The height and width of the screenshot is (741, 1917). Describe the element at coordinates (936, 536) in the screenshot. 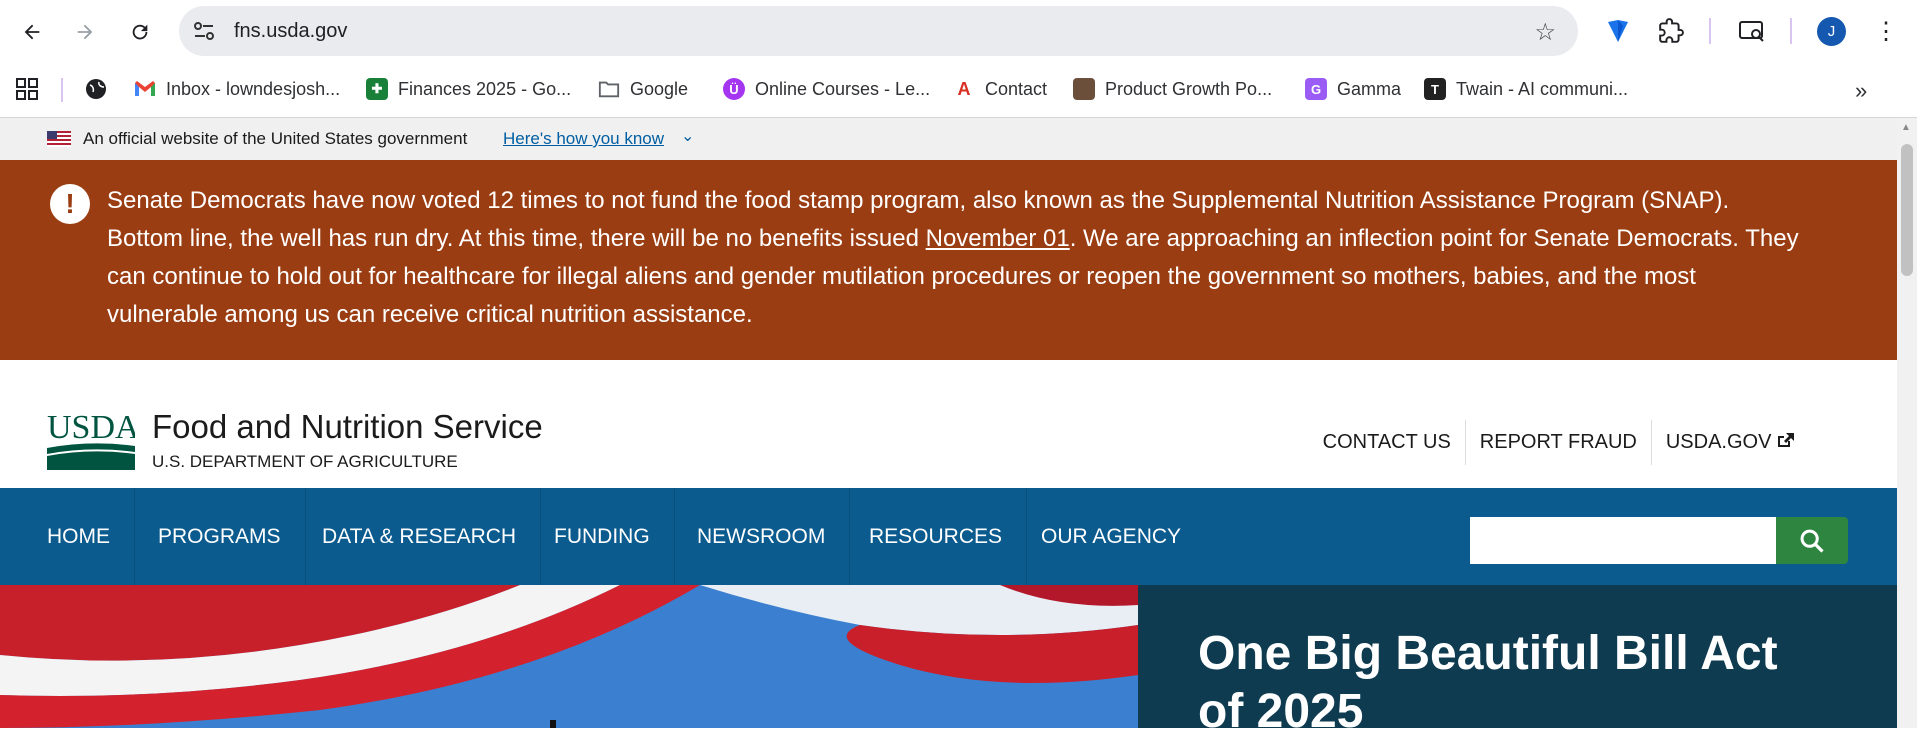

I see `nav-resources: RESOURCES` at that location.